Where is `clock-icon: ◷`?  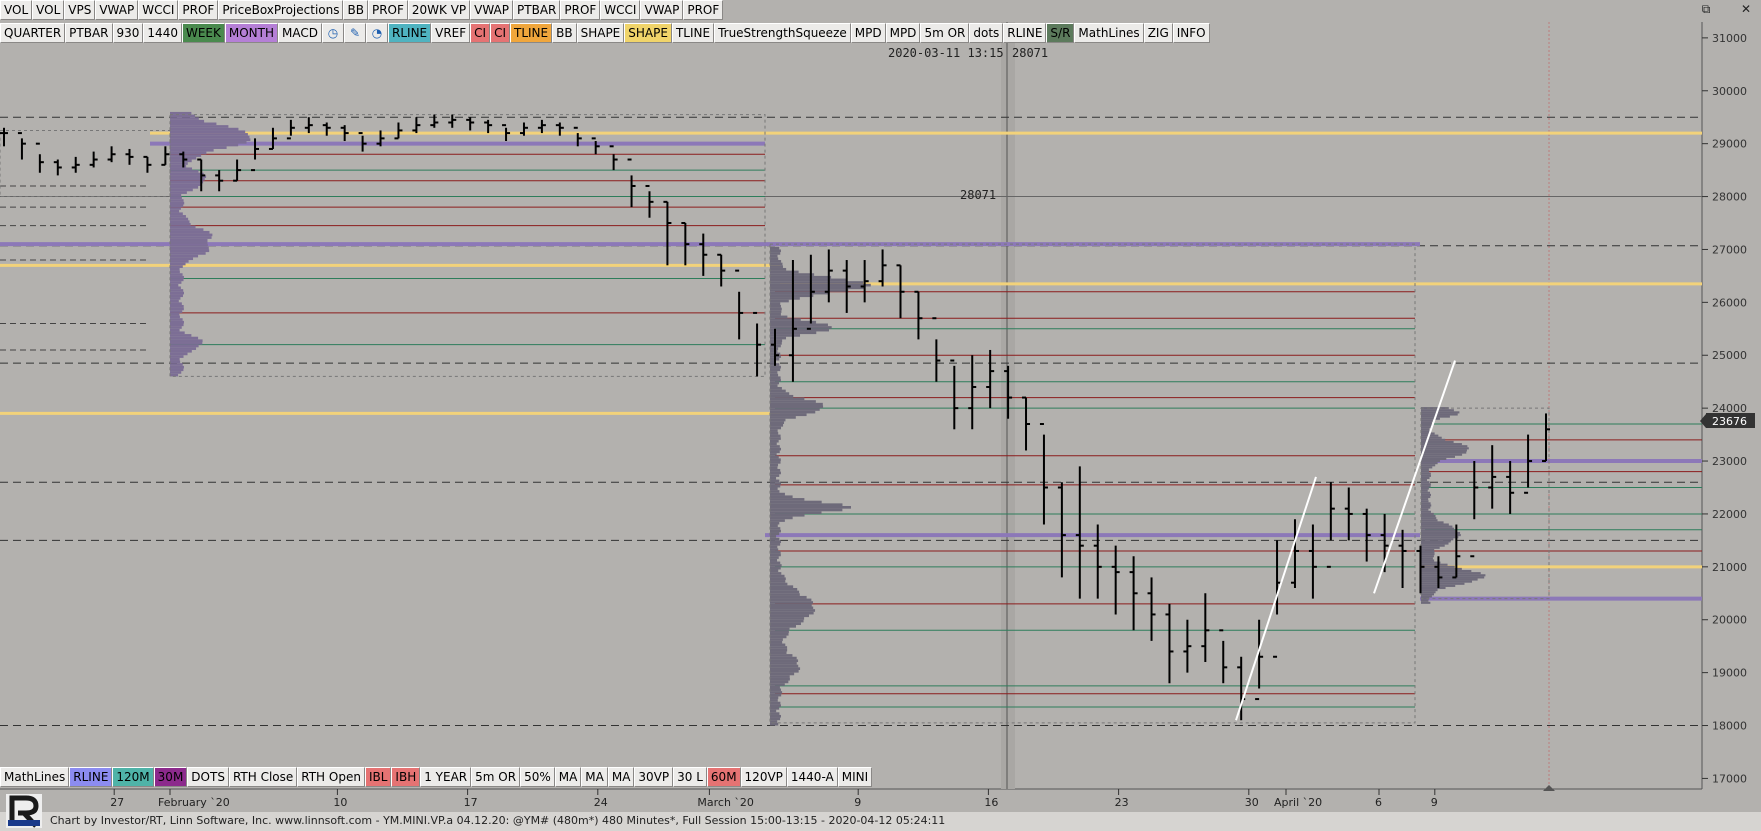 clock-icon: ◷ is located at coordinates (333, 33).